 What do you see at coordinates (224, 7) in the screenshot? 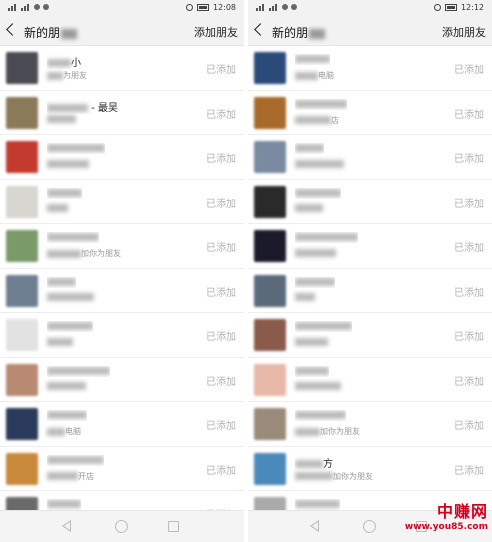
I see `status-time: 12:08` at bounding box center [224, 7].